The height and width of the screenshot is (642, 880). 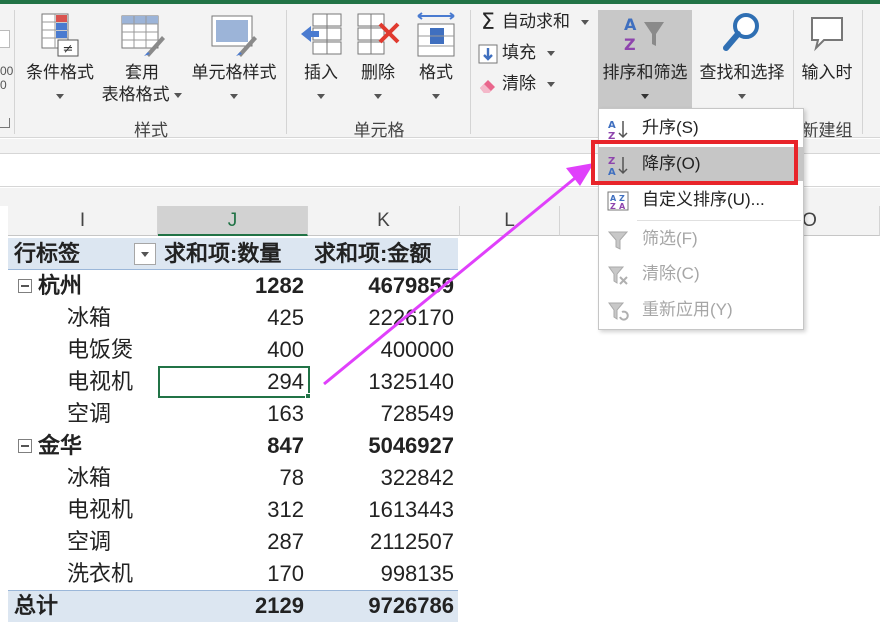 What do you see at coordinates (618, 201) in the screenshot?
I see `custom-sort-icon: A Z Z A` at bounding box center [618, 201].